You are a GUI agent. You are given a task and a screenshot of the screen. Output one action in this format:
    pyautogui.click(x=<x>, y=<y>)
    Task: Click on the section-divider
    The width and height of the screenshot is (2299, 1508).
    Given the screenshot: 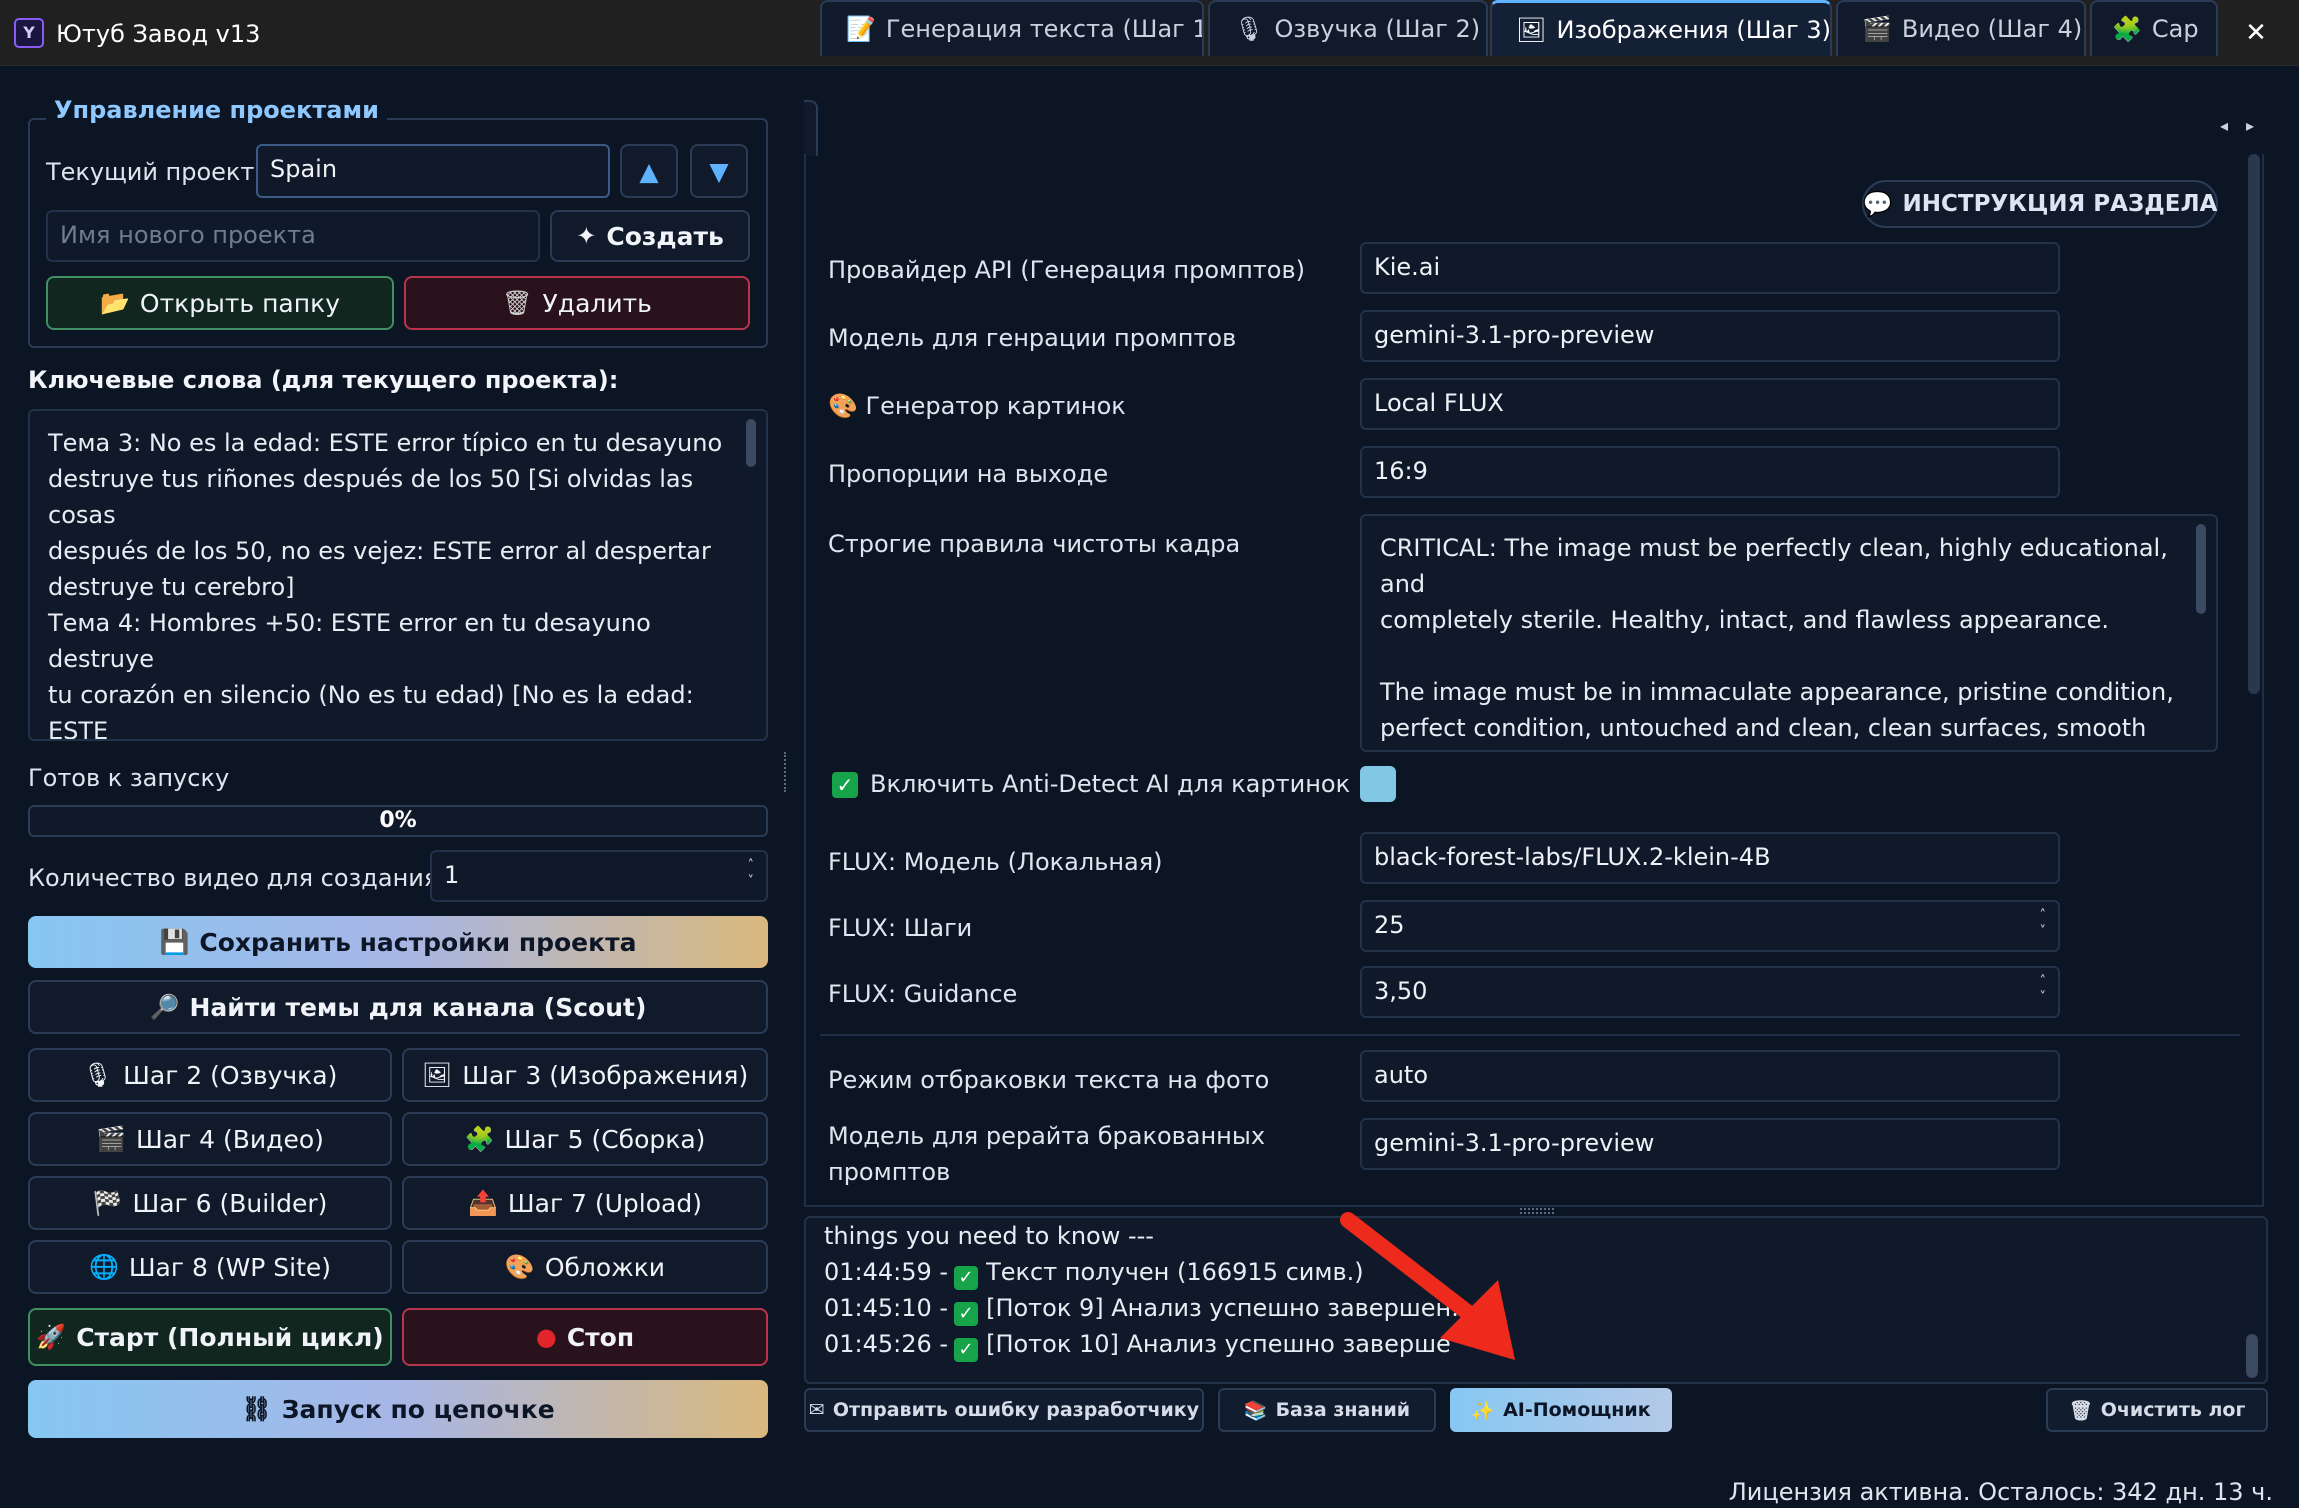 What is the action you would take?
    pyautogui.click(x=1530, y=1035)
    